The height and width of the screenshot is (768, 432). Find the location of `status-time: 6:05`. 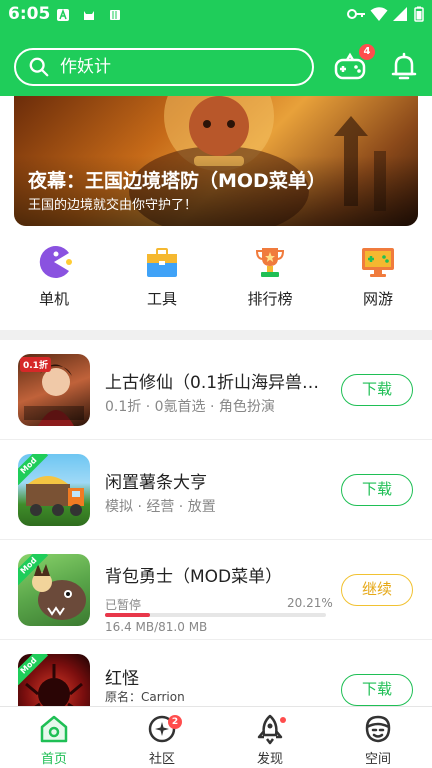

status-time: 6:05 is located at coordinates (29, 14).